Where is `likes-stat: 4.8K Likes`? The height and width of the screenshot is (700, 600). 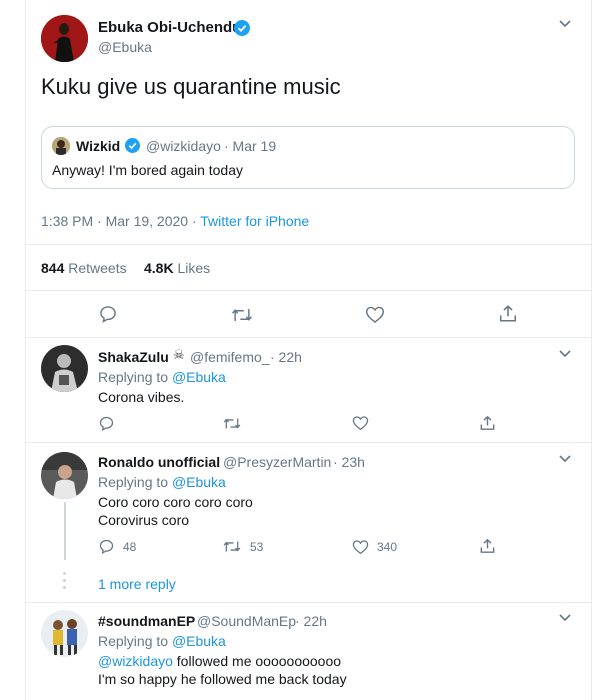
likes-stat: 4.8K Likes is located at coordinates (177, 268).